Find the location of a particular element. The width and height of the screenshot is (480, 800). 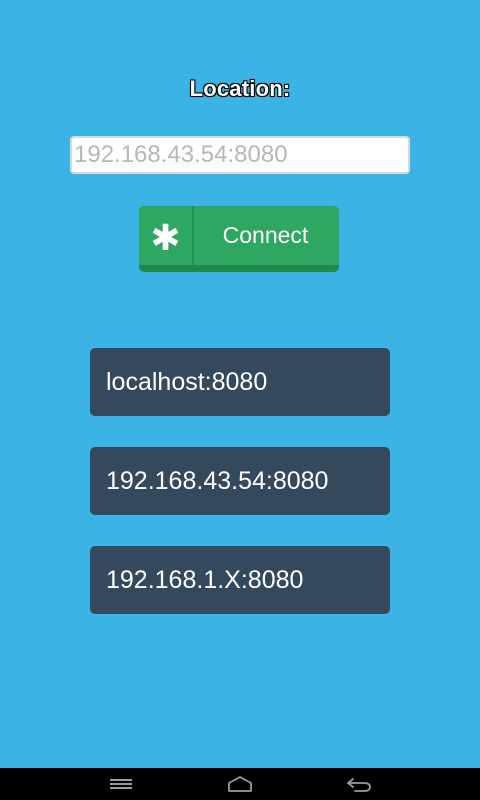

asterisk-icon: ✱ is located at coordinates (165, 237).